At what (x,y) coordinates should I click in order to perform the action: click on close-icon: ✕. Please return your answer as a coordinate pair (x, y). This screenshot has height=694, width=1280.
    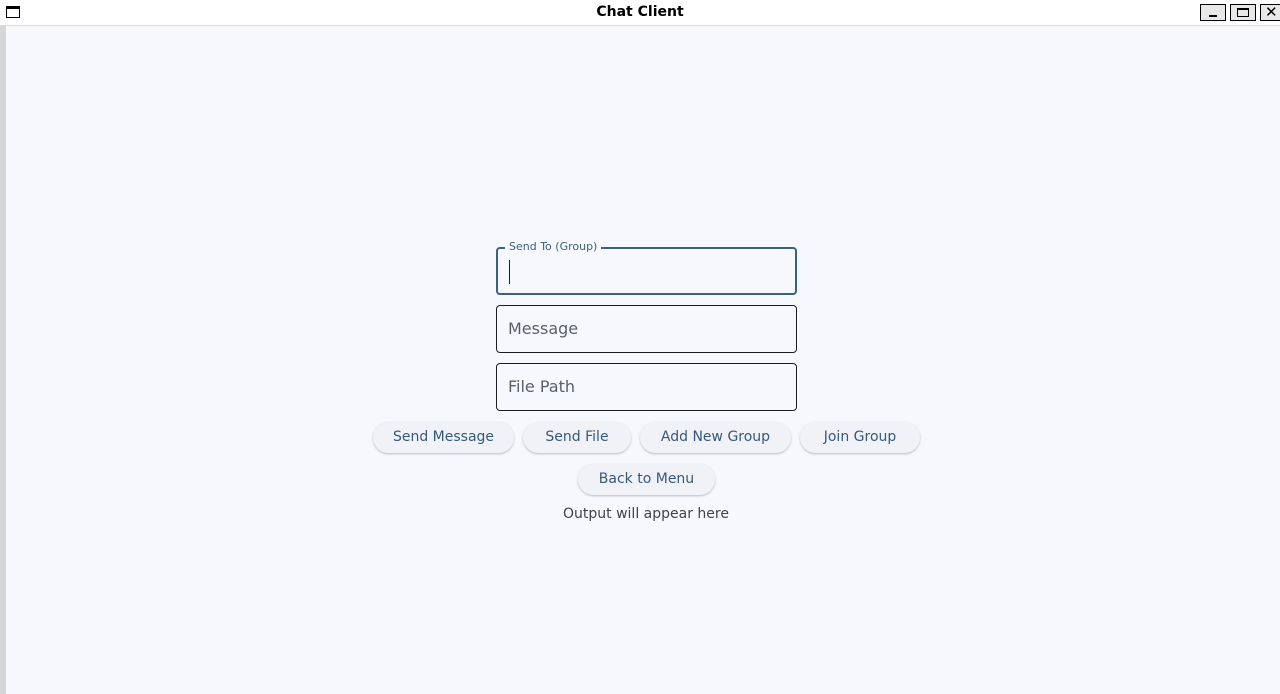
    Looking at the image, I should click on (1271, 12).